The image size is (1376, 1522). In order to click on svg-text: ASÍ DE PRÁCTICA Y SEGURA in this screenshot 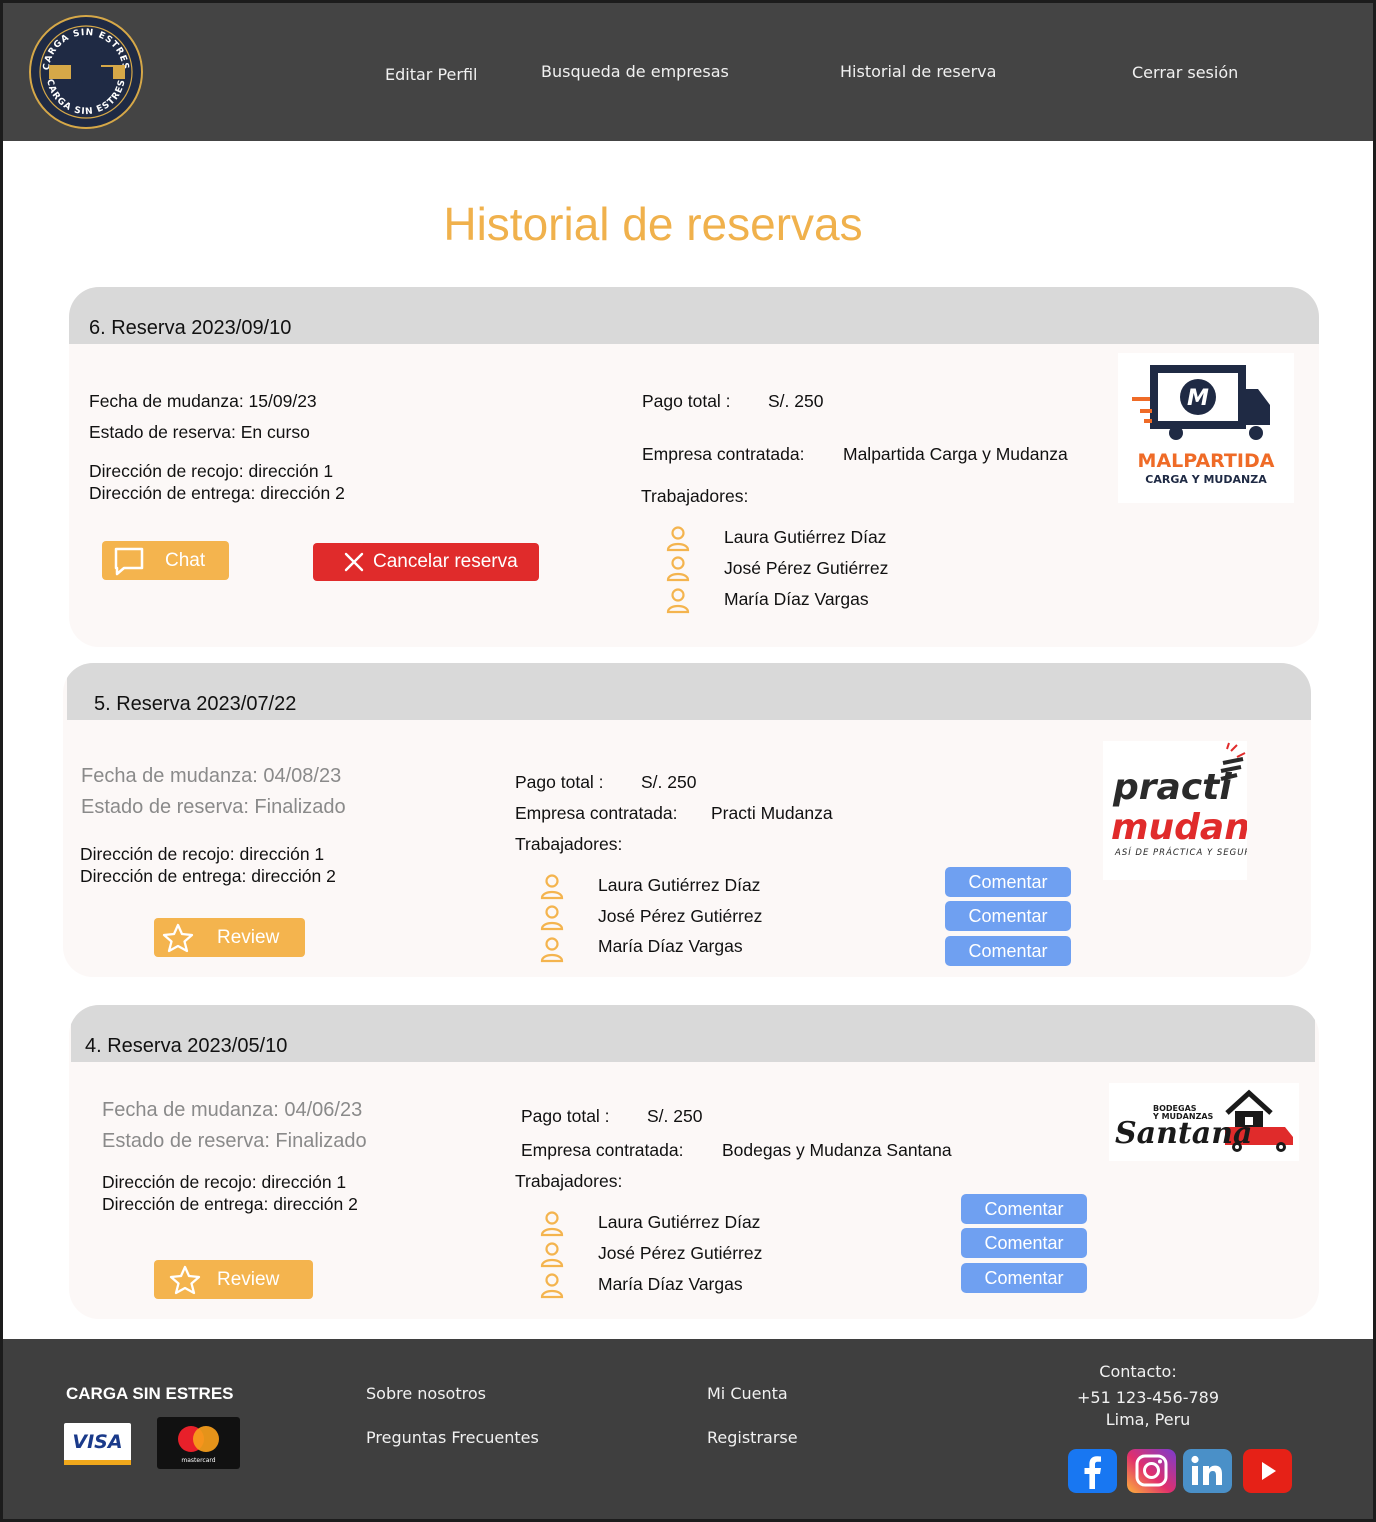, I will do `click(1180, 852)`.